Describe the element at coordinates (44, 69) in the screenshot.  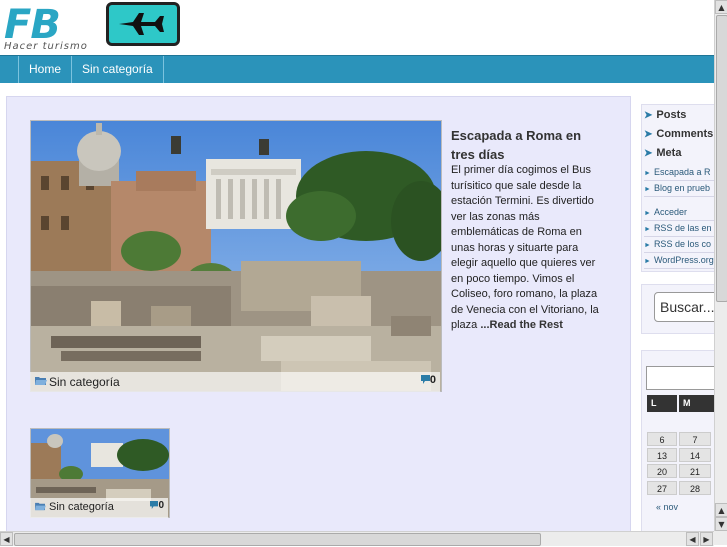
I see `nav-home: Home` at that location.